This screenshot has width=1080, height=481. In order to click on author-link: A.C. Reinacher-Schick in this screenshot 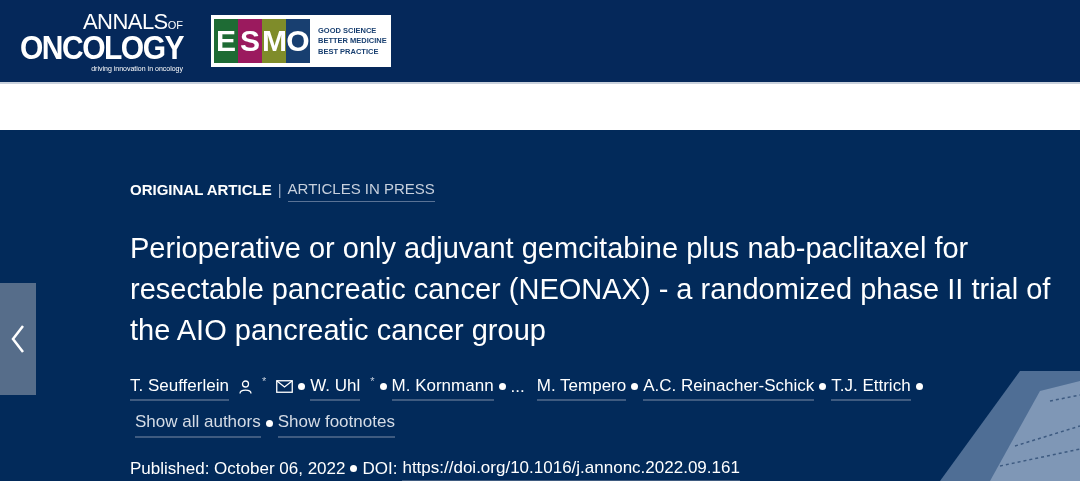, I will do `click(729, 386)`.